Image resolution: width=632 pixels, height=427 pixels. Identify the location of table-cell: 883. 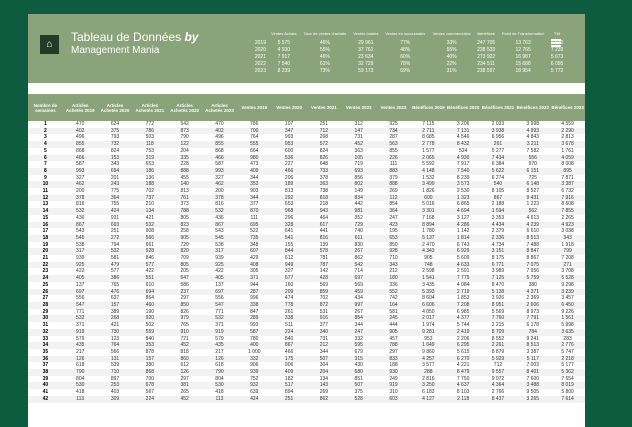
(393, 171).